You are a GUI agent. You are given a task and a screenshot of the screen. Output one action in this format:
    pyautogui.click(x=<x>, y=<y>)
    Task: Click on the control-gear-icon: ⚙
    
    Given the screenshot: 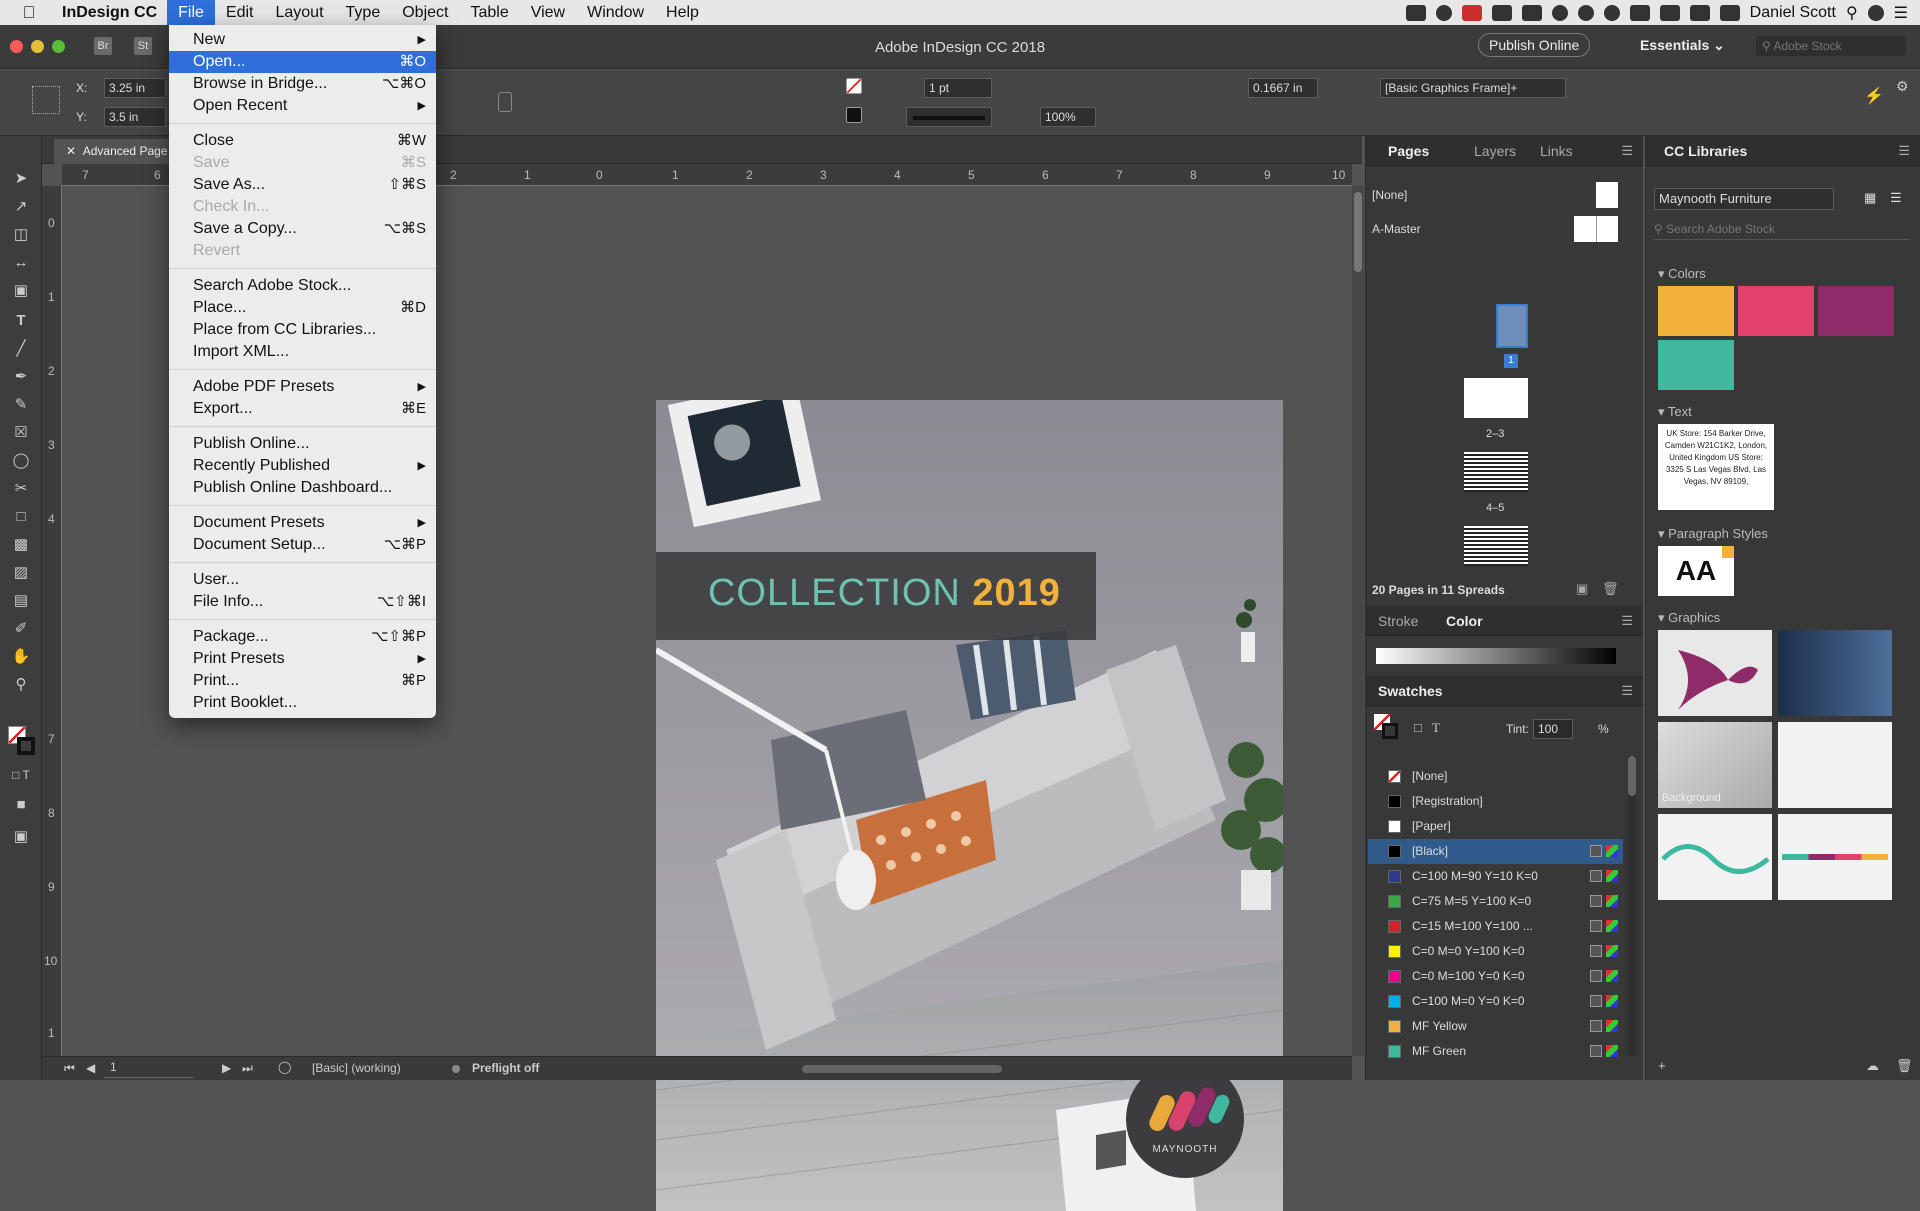 What is the action you would take?
    pyautogui.click(x=1902, y=86)
    